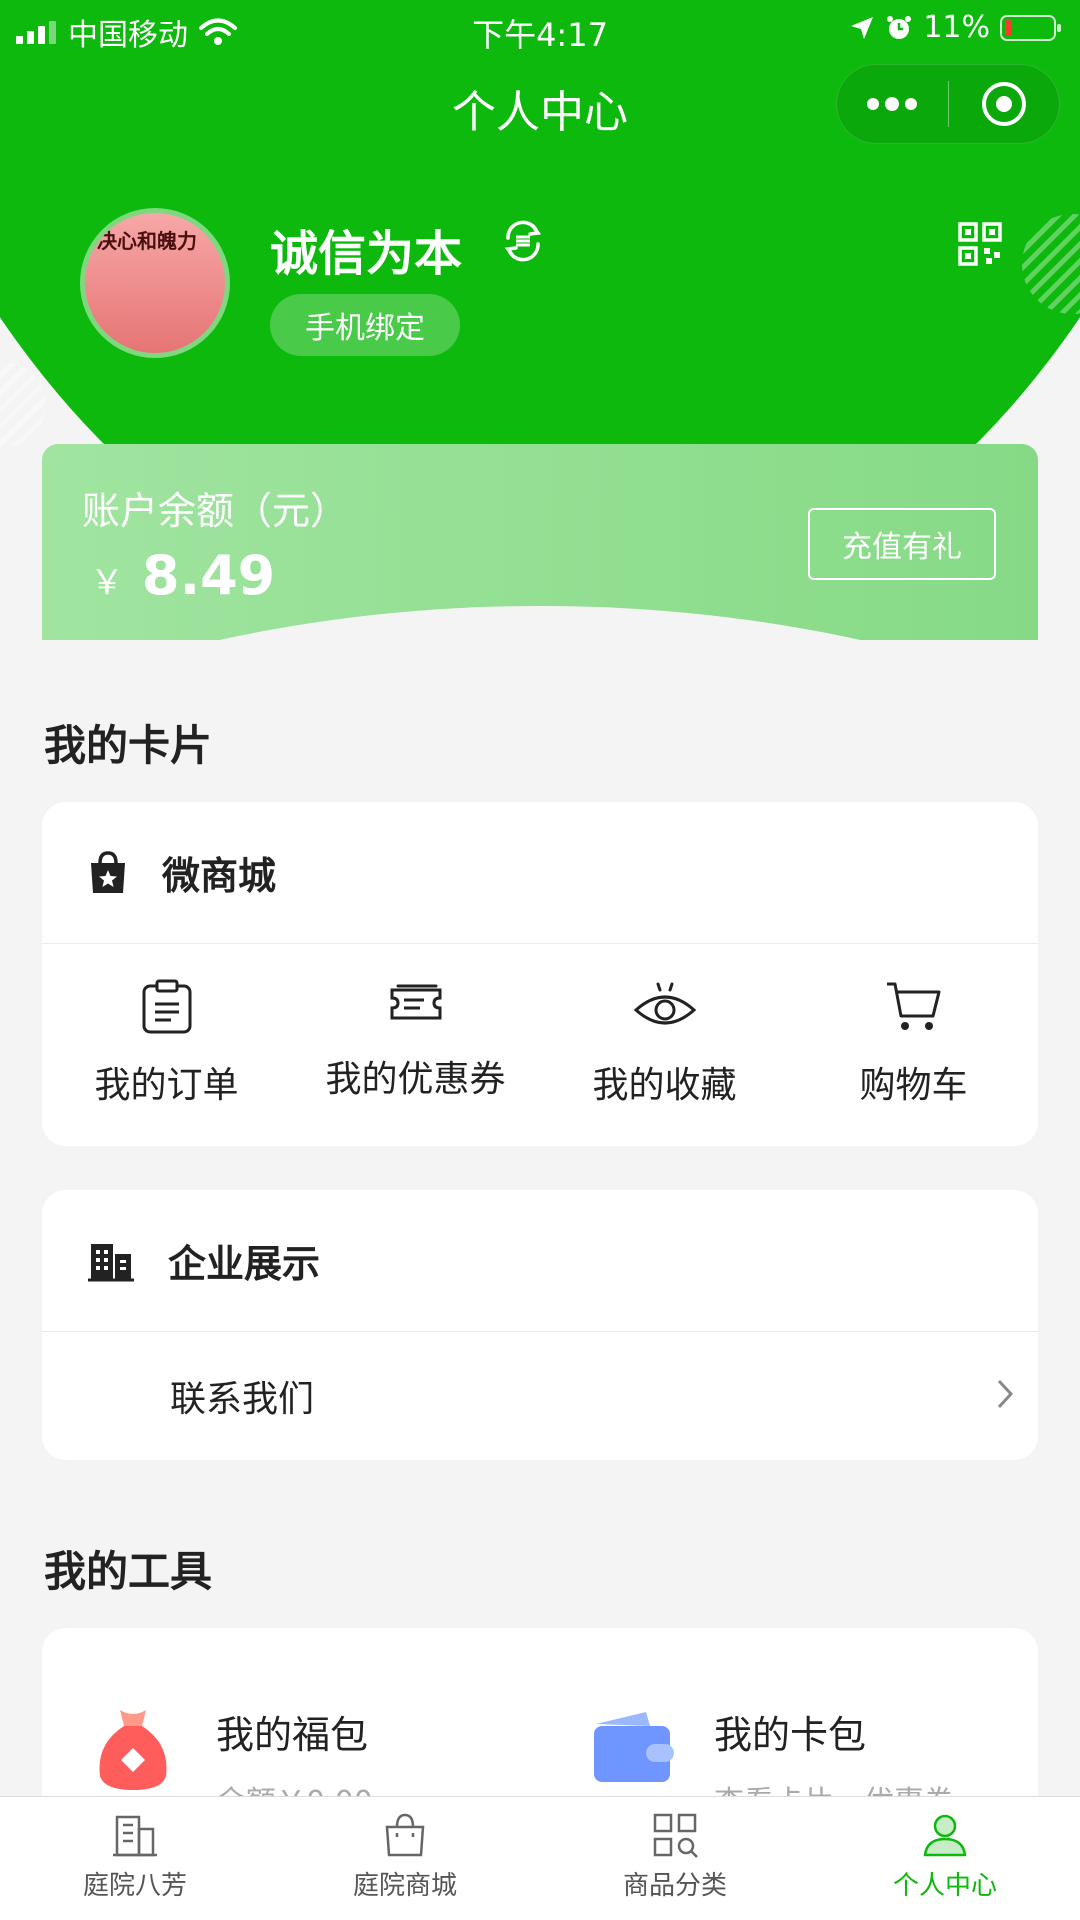 The width and height of the screenshot is (1080, 1920). Describe the element at coordinates (155, 283) in the screenshot. I see `avatar: 决心和魄力` at that location.